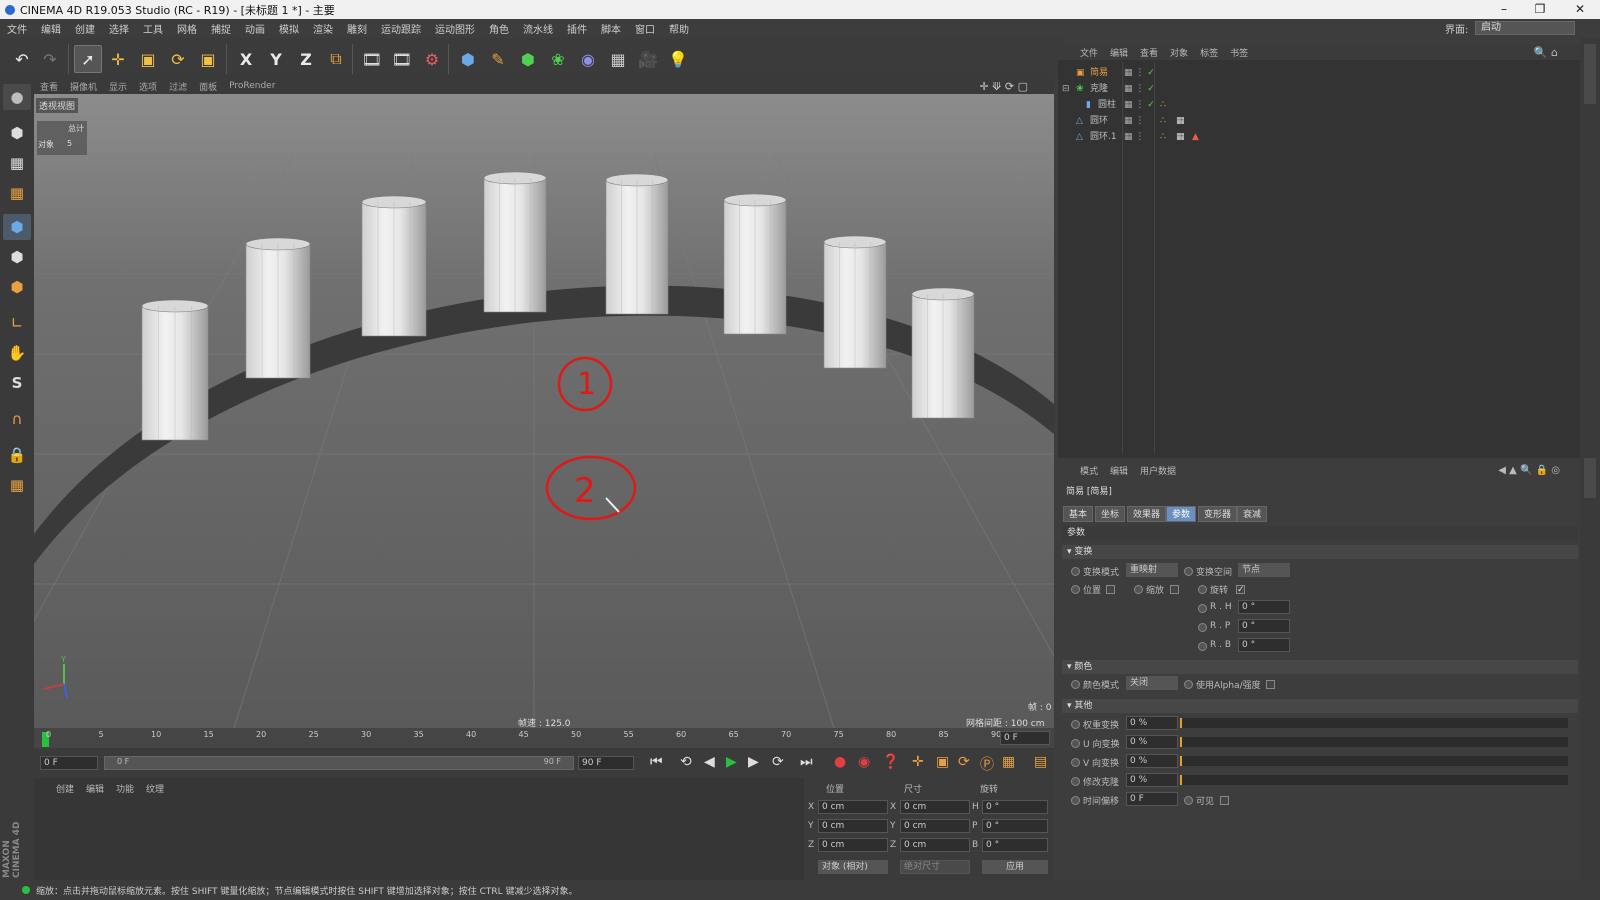 The image size is (1600, 900). Describe the element at coordinates (1188, 571) in the screenshot. I see `transform-space-anim-radio` at that location.